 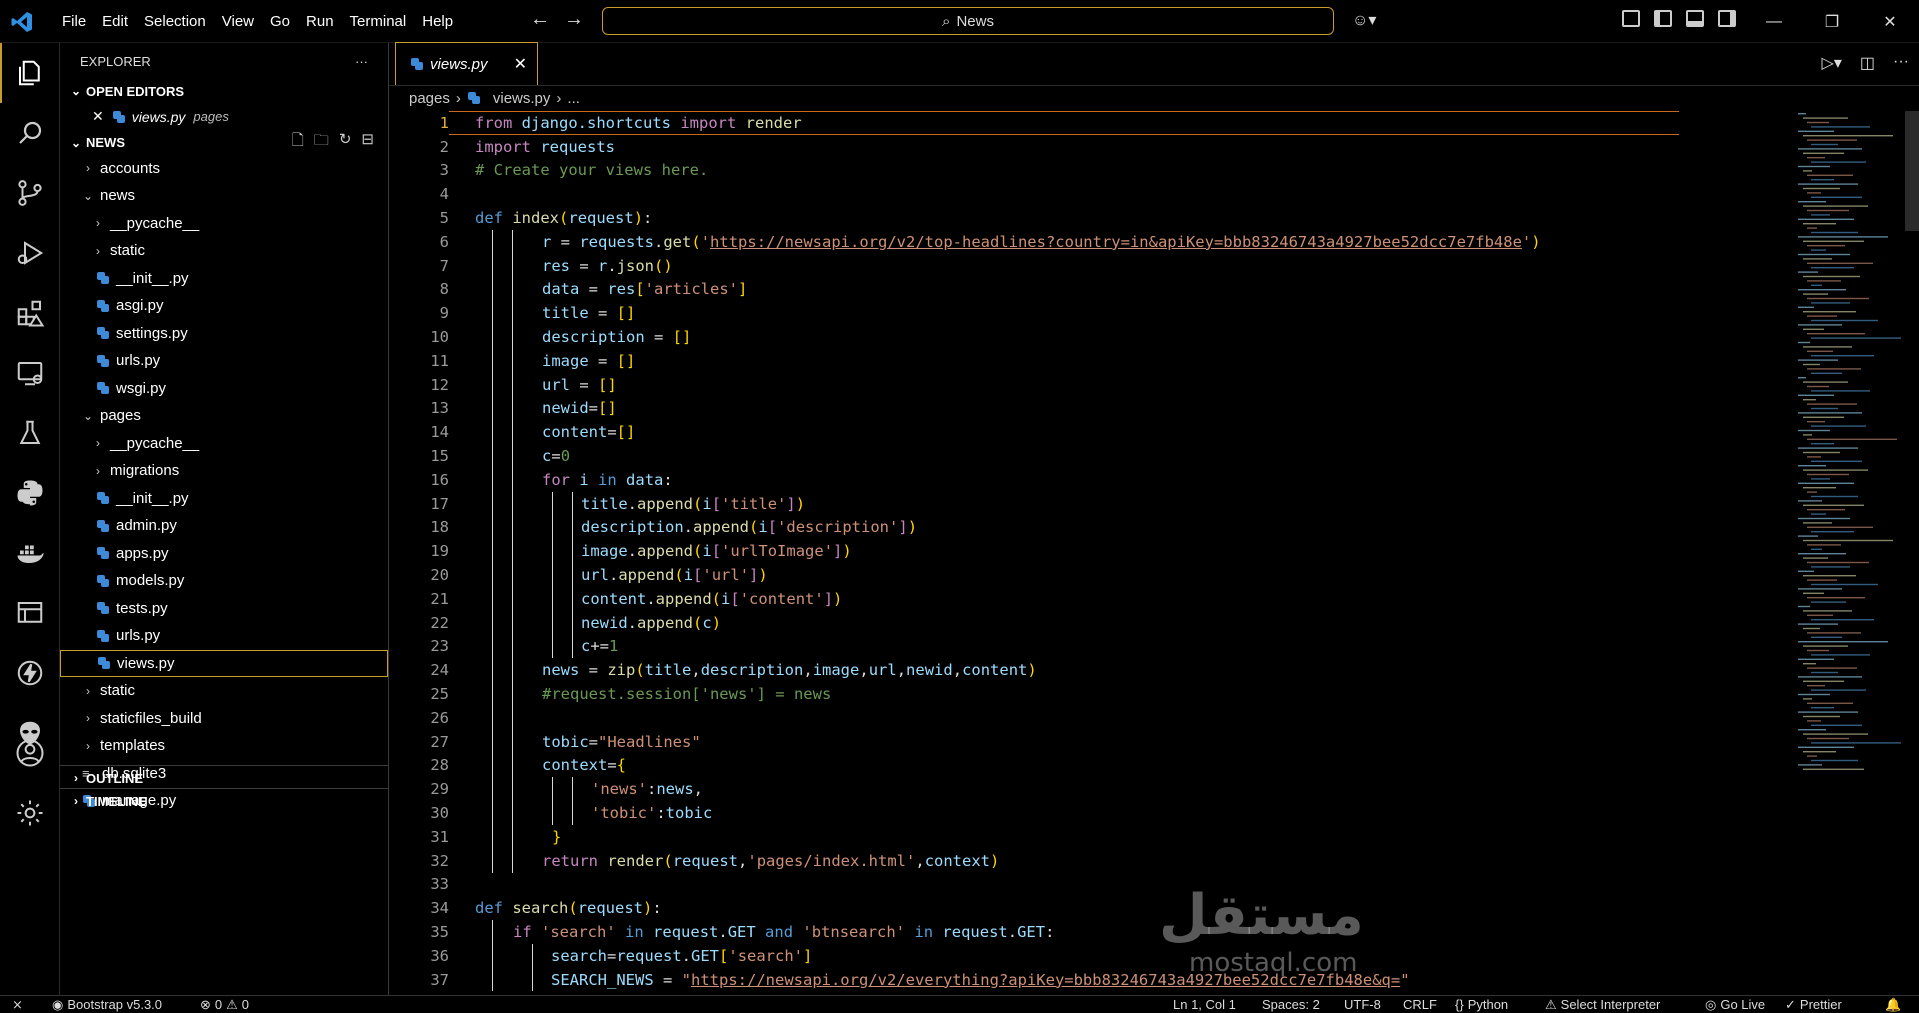 What do you see at coordinates (280, 21) in the screenshot?
I see `menu-go: Go` at bounding box center [280, 21].